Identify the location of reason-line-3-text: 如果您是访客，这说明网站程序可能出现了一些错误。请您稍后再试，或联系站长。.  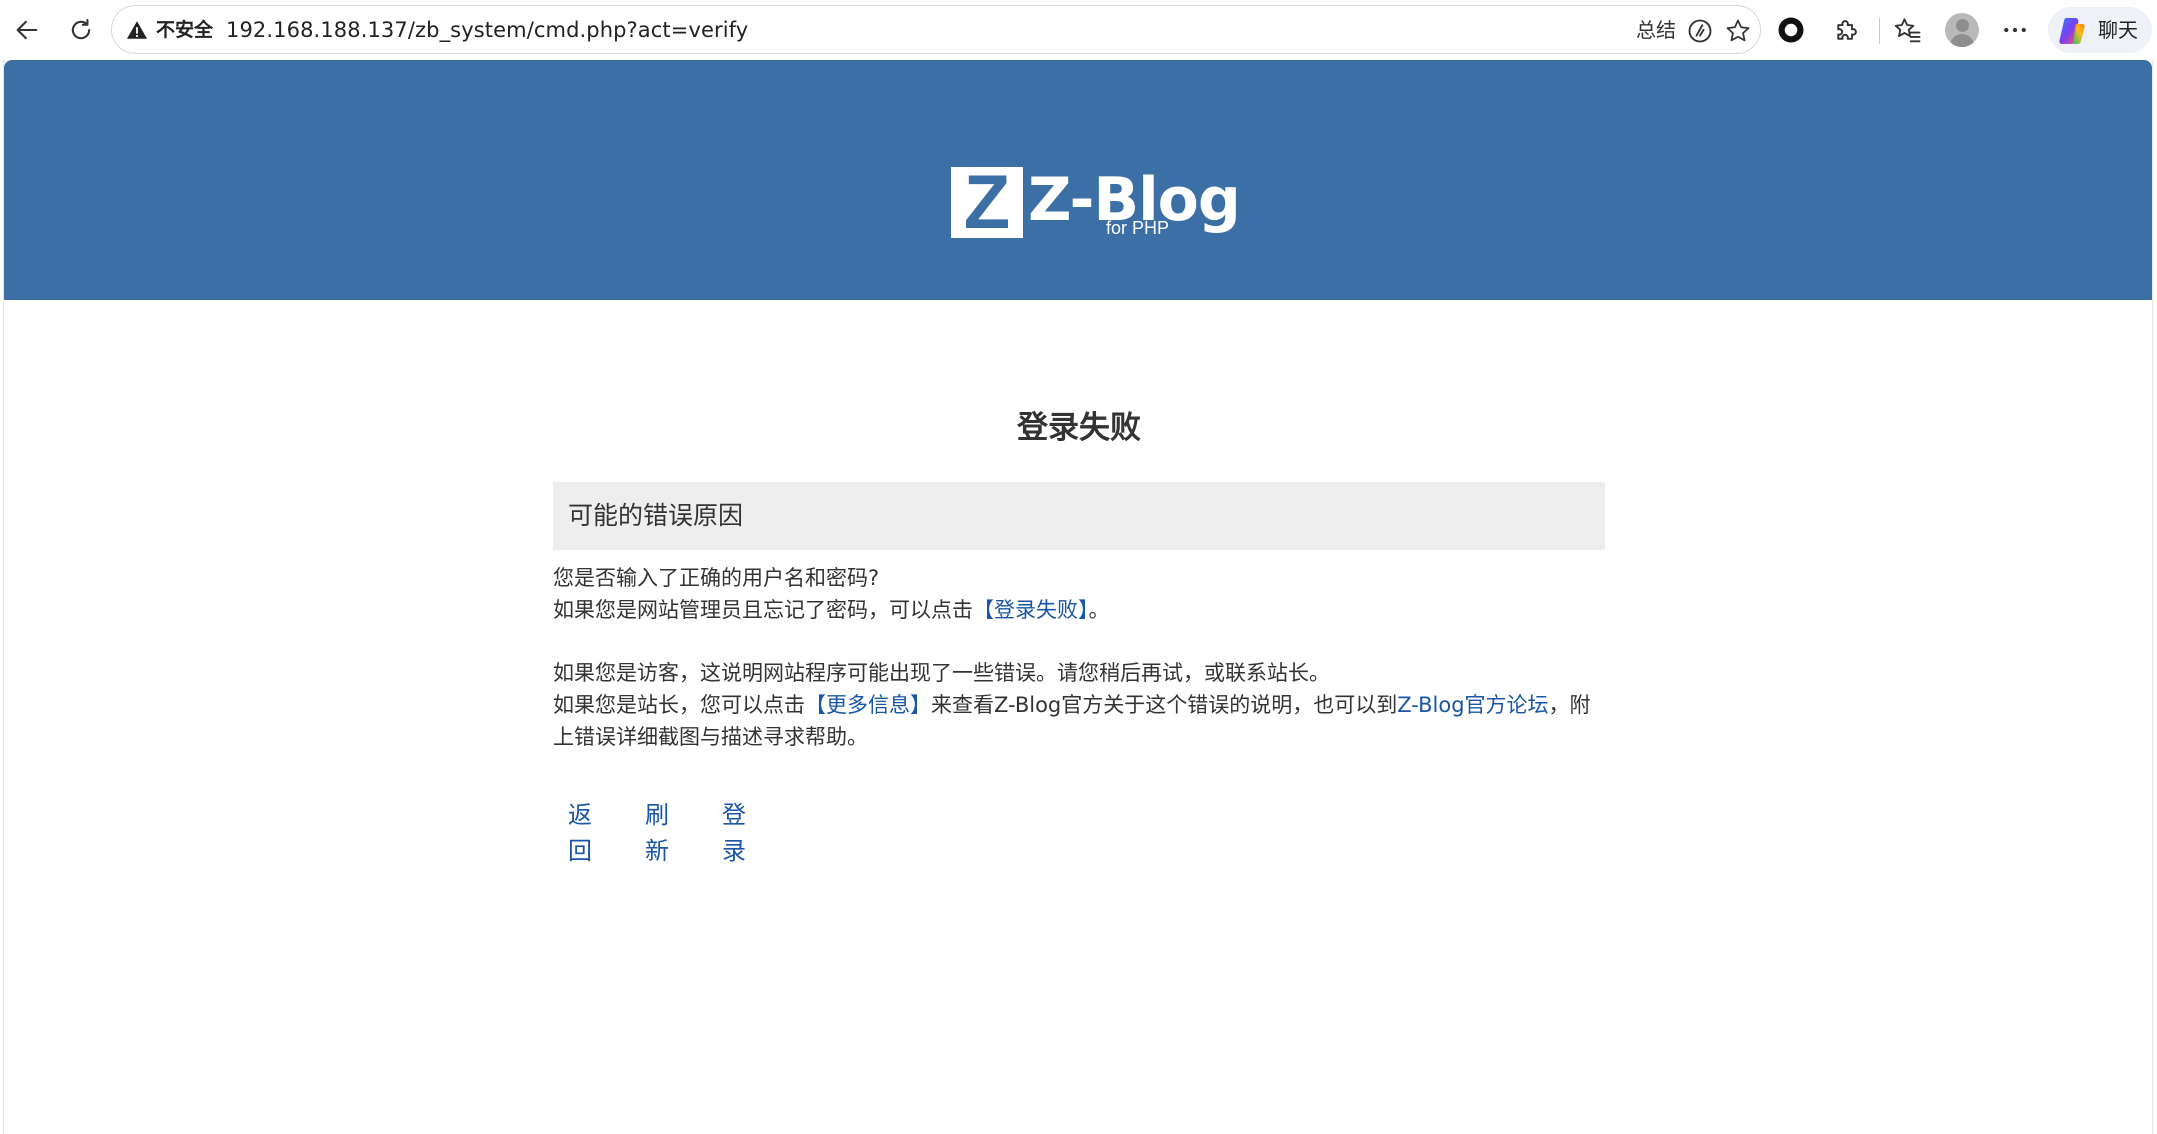
(941, 673).